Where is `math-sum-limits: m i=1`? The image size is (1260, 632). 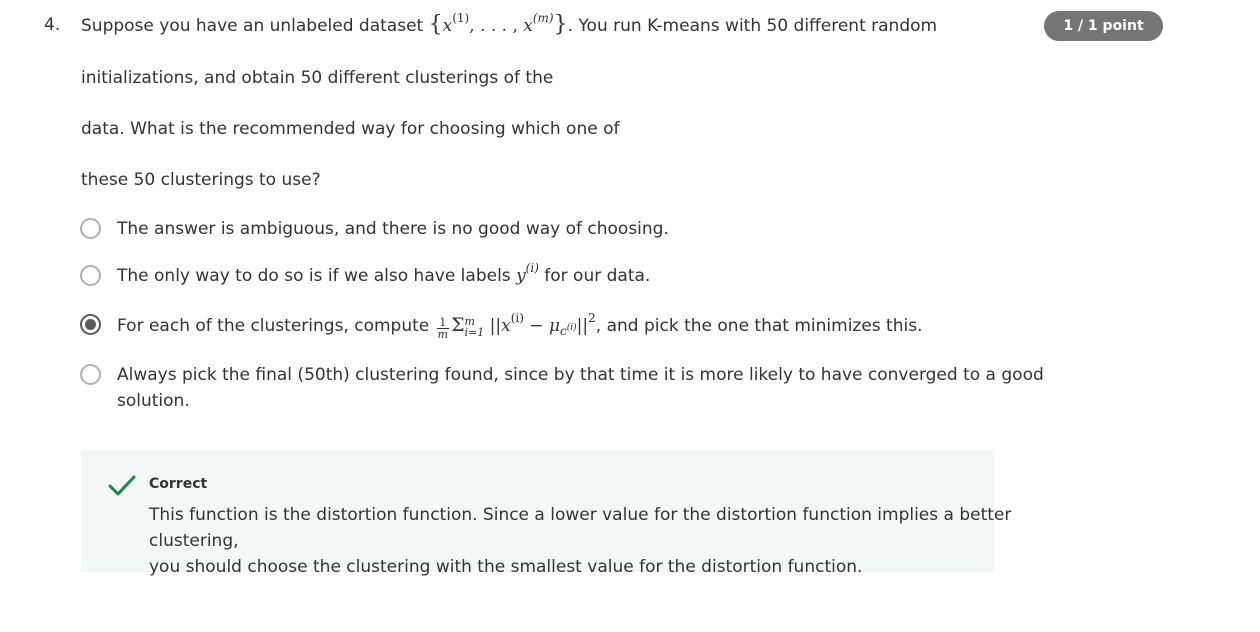
math-sum-limits: m i=1 is located at coordinates (475, 327).